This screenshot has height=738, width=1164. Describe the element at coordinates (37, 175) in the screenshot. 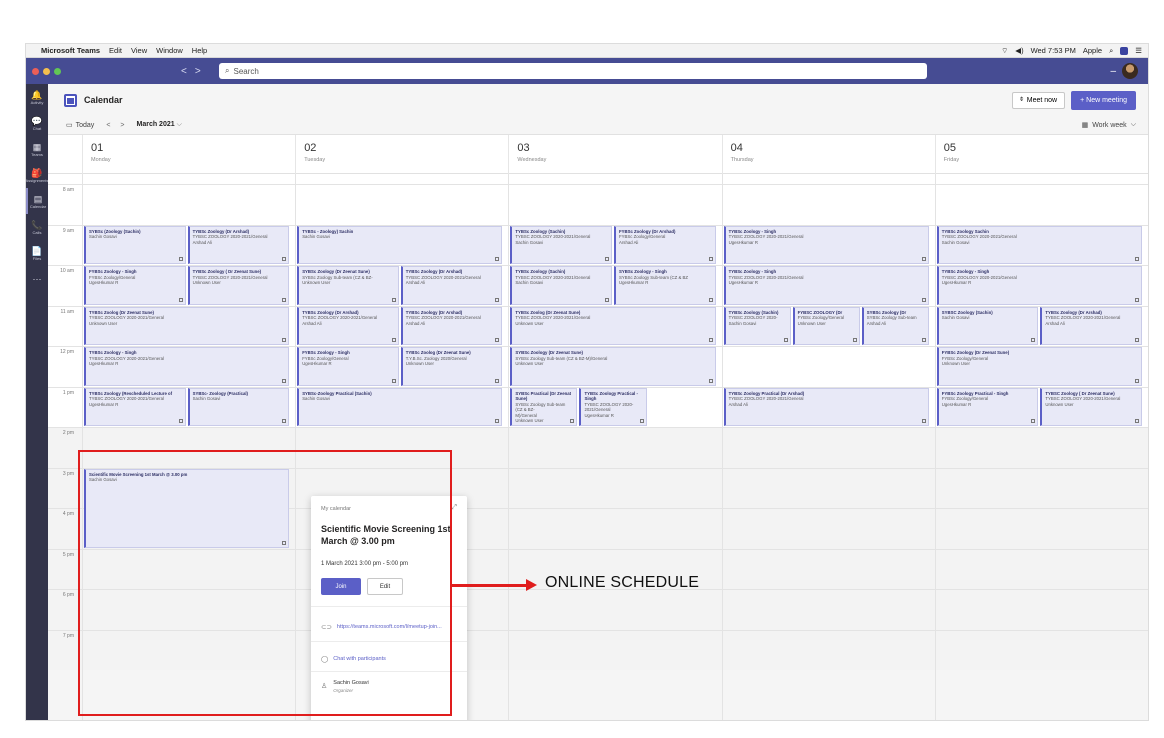

I see `rail-item-assignments: 🎒 Assignments` at that location.